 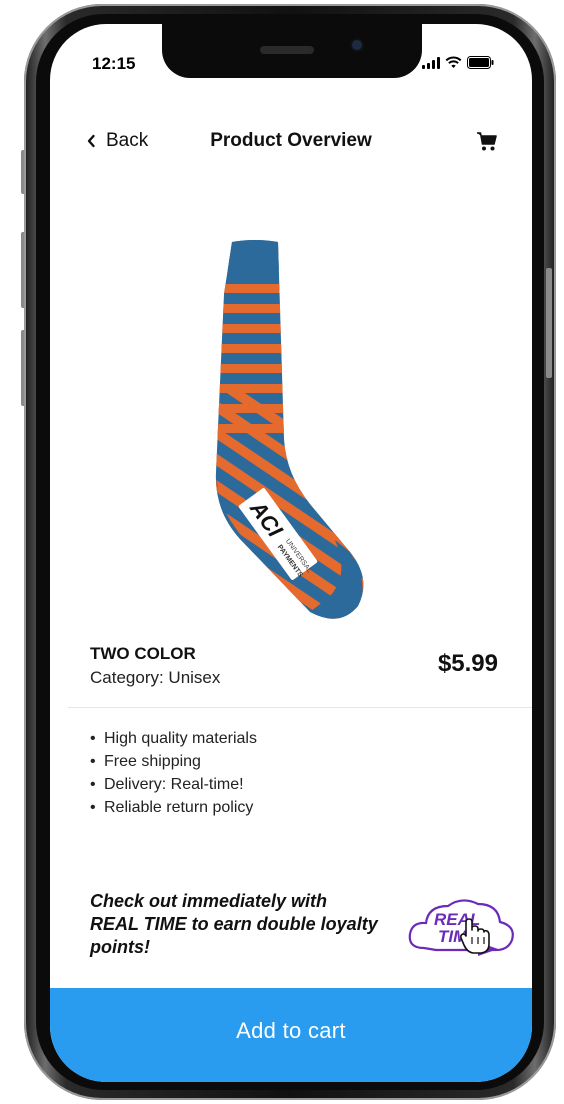 I want to click on real-time-logo: REAL TIME, so click(x=461, y=927).